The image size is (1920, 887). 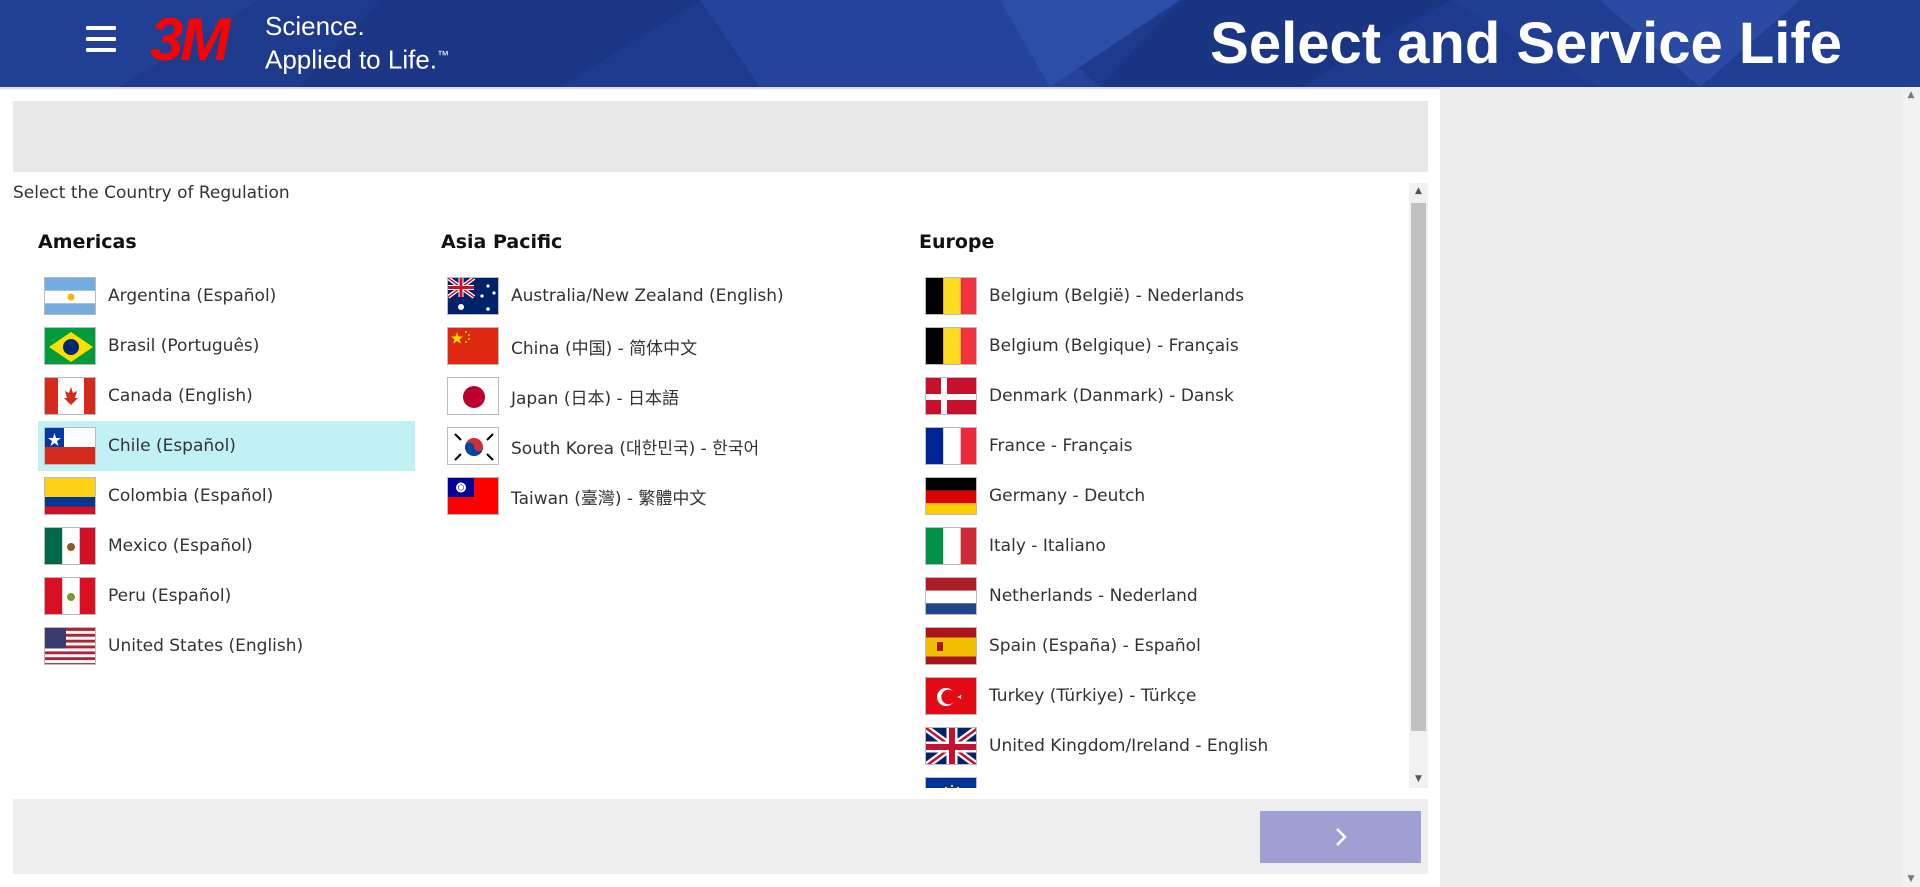 I want to click on taiwan-flag-icon, so click(x=473, y=496).